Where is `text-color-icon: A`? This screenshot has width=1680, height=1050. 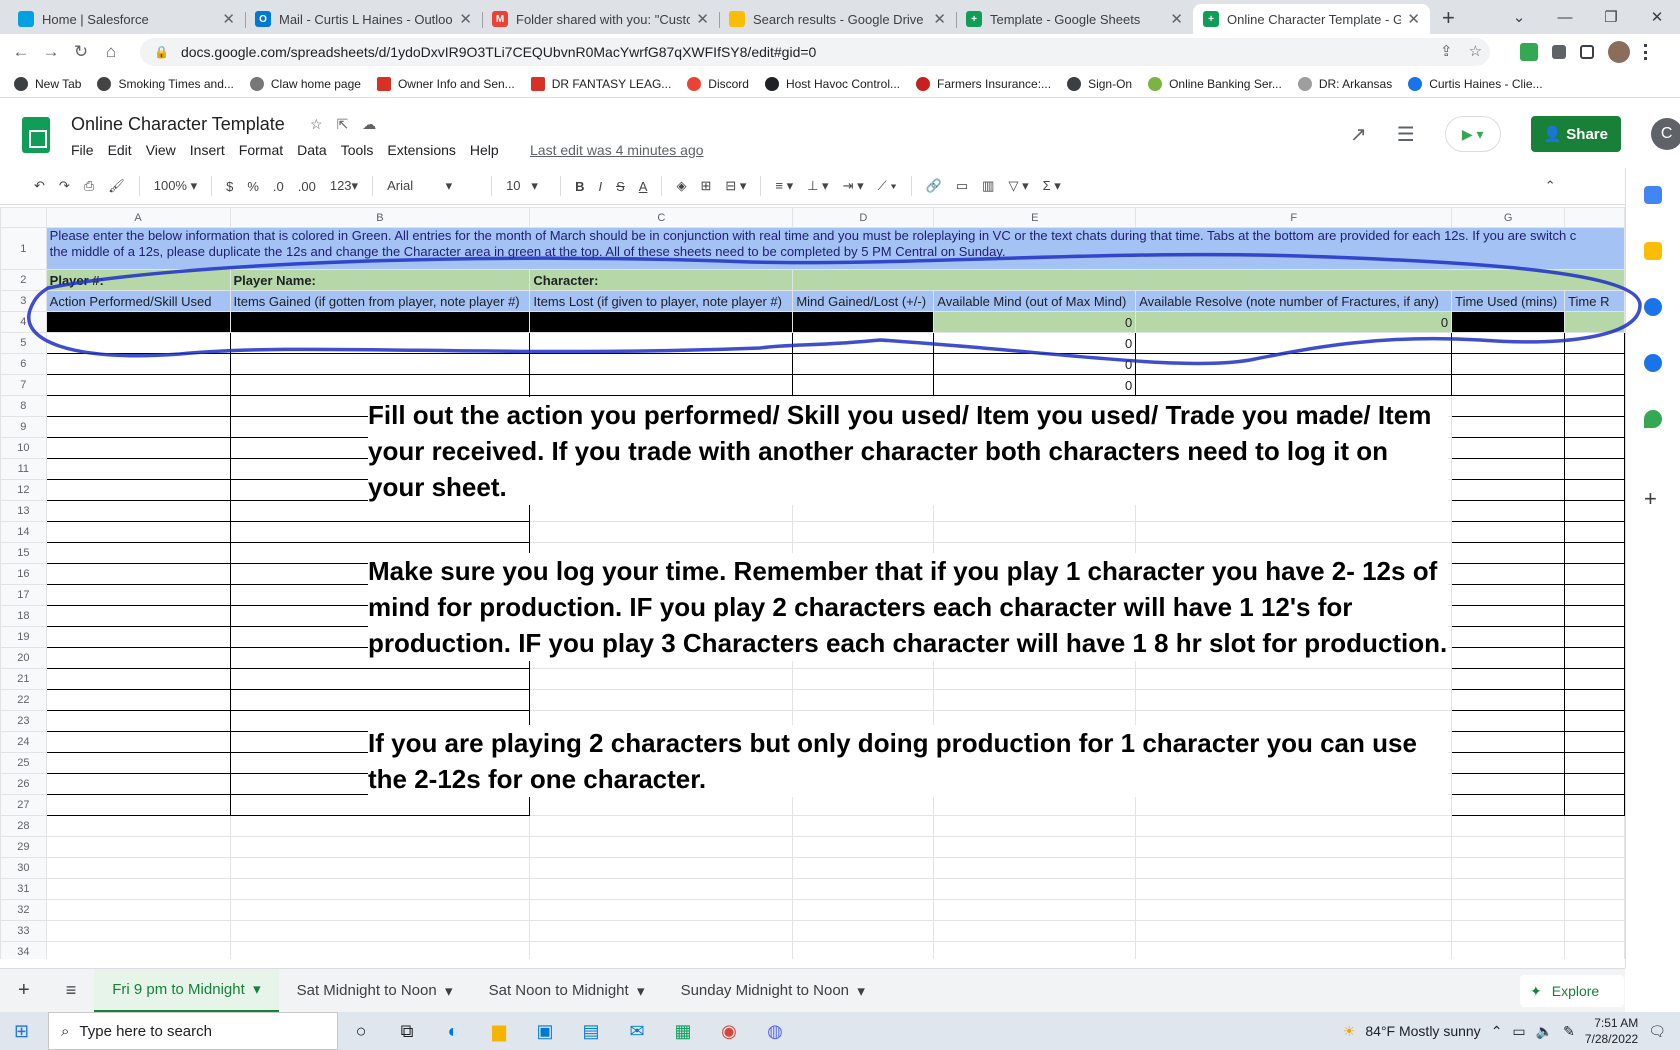 text-color-icon: A is located at coordinates (643, 186).